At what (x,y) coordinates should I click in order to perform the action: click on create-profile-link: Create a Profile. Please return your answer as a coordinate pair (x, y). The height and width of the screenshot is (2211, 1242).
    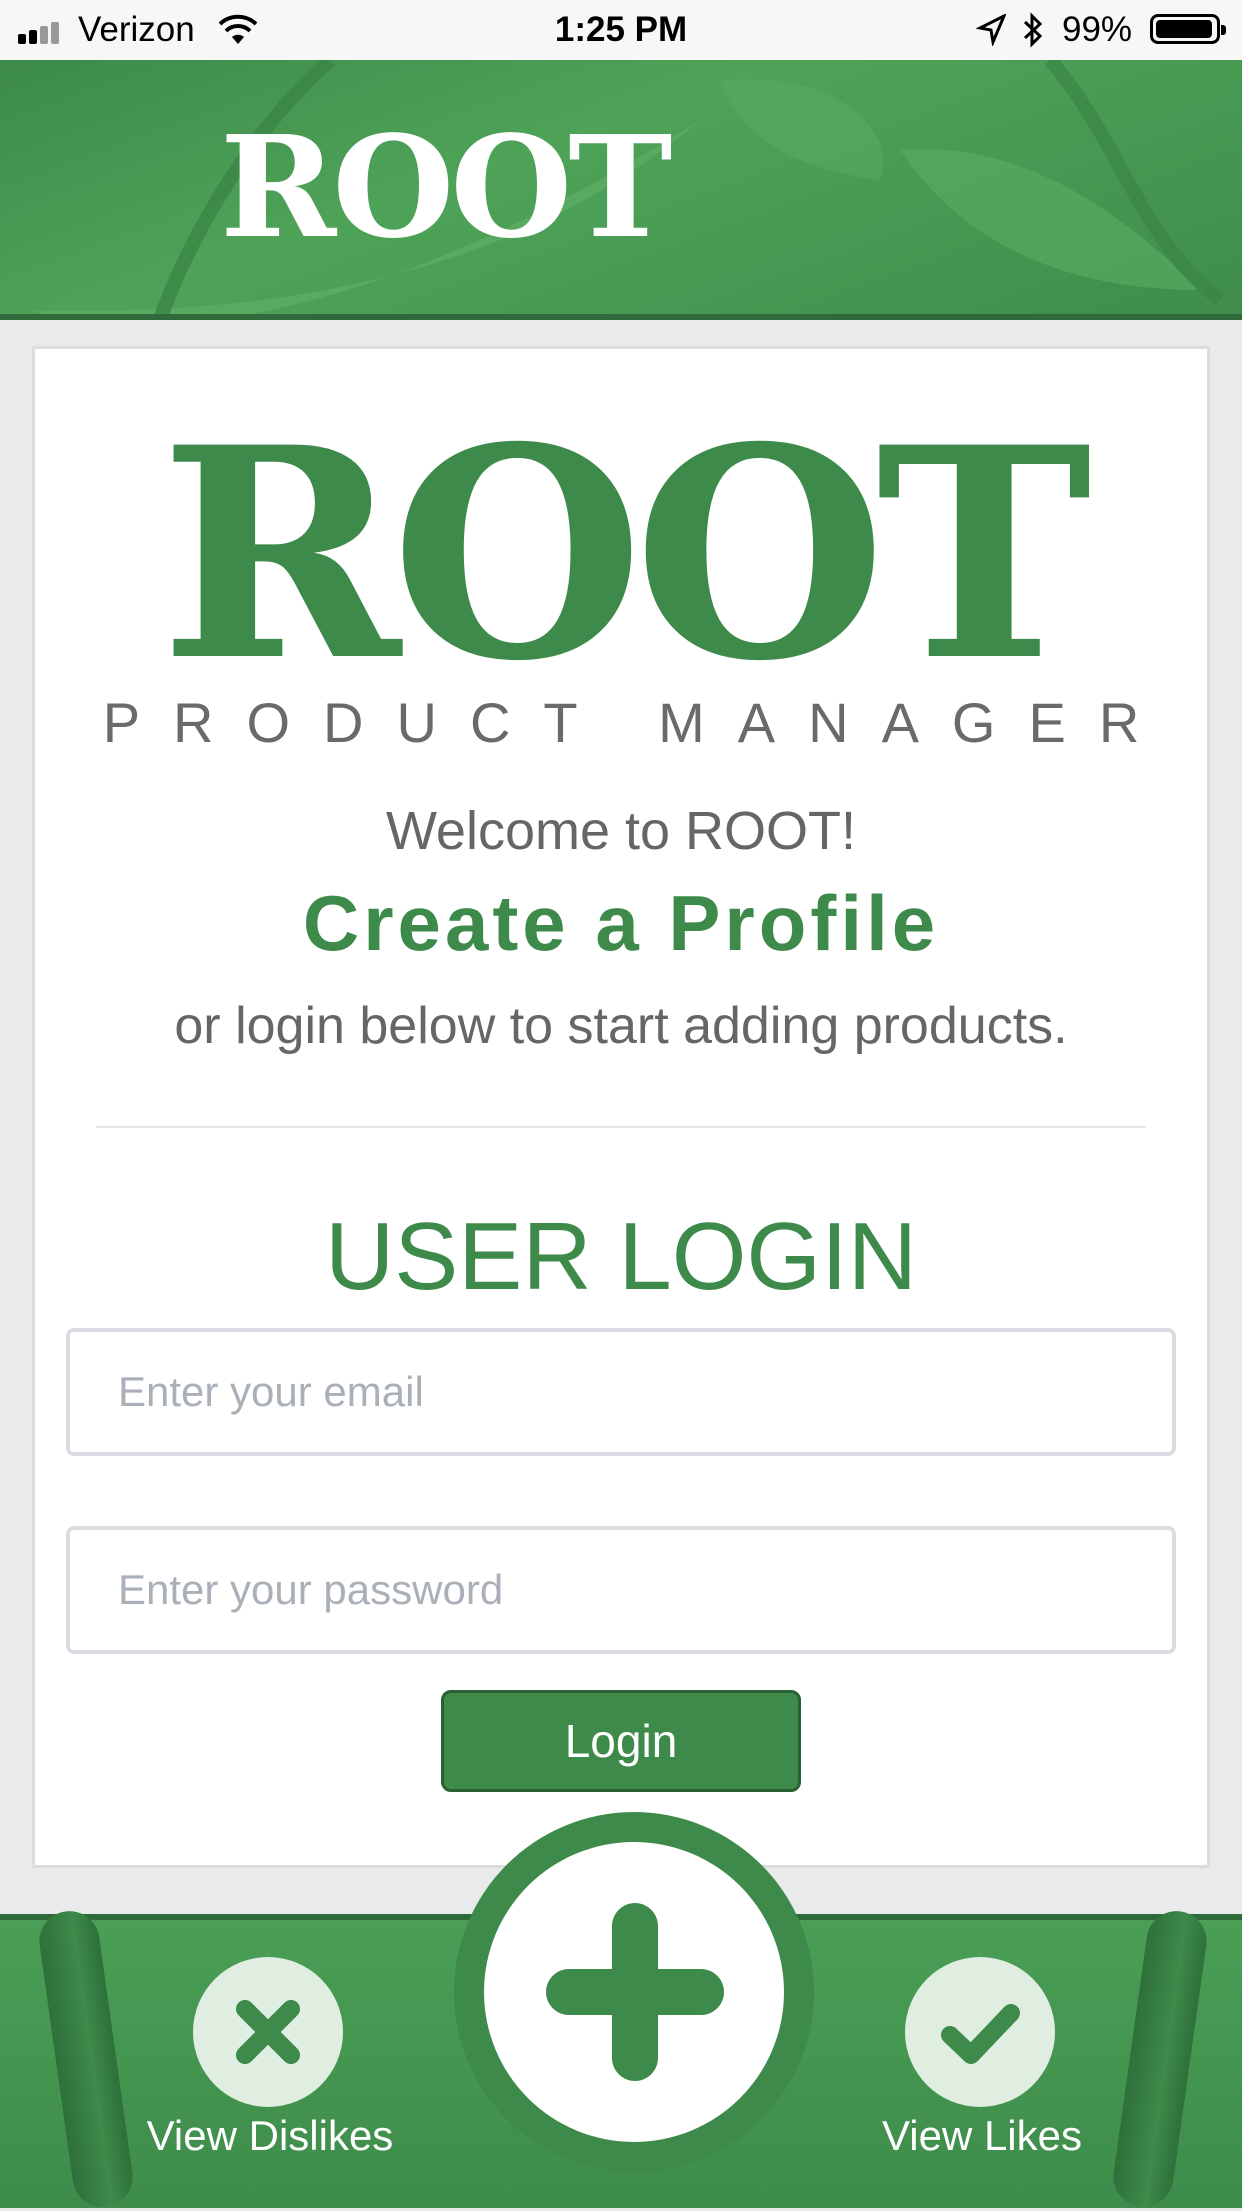
    Looking at the image, I should click on (621, 923).